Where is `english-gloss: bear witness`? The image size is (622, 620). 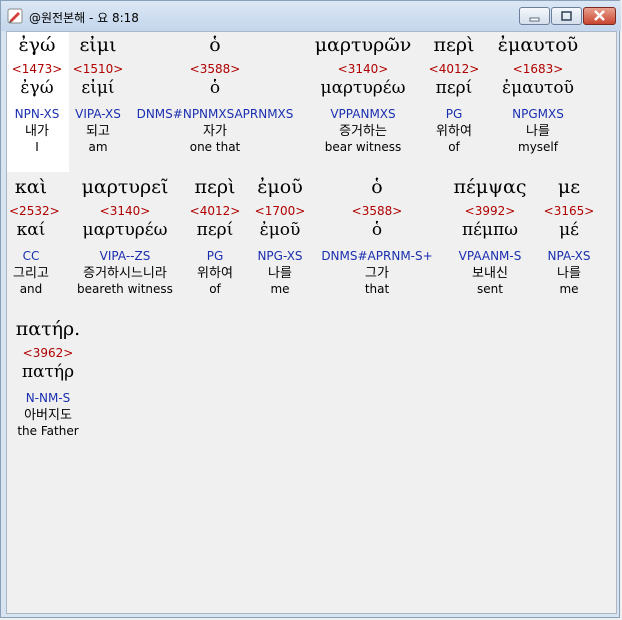
english-gloss: bear witness is located at coordinates (363, 147).